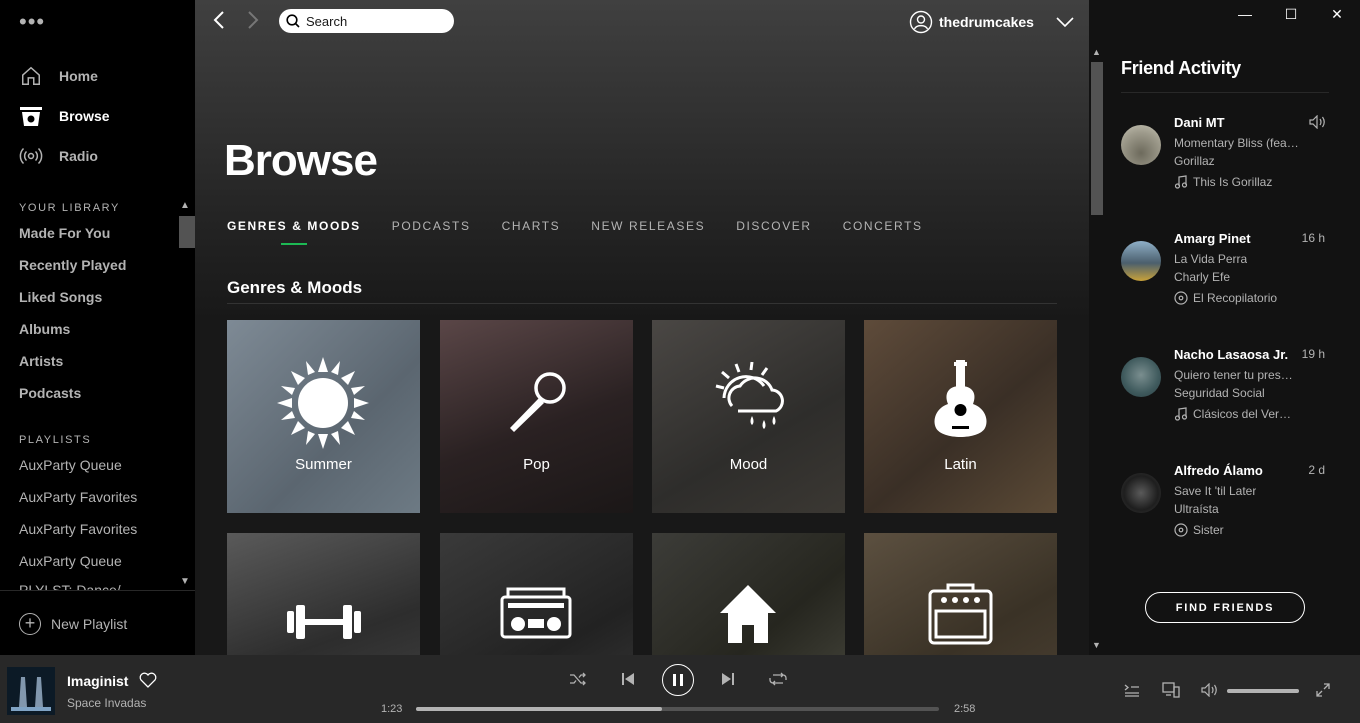 The height and width of the screenshot is (723, 1360). Describe the element at coordinates (1210, 259) in the screenshot. I see `friend-track: La Vida Perra` at that location.